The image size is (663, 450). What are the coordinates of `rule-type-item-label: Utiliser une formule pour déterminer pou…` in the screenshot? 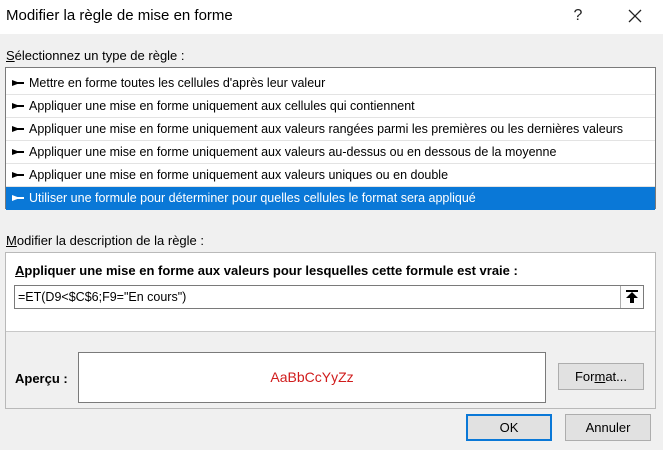 It's located at (252, 198).